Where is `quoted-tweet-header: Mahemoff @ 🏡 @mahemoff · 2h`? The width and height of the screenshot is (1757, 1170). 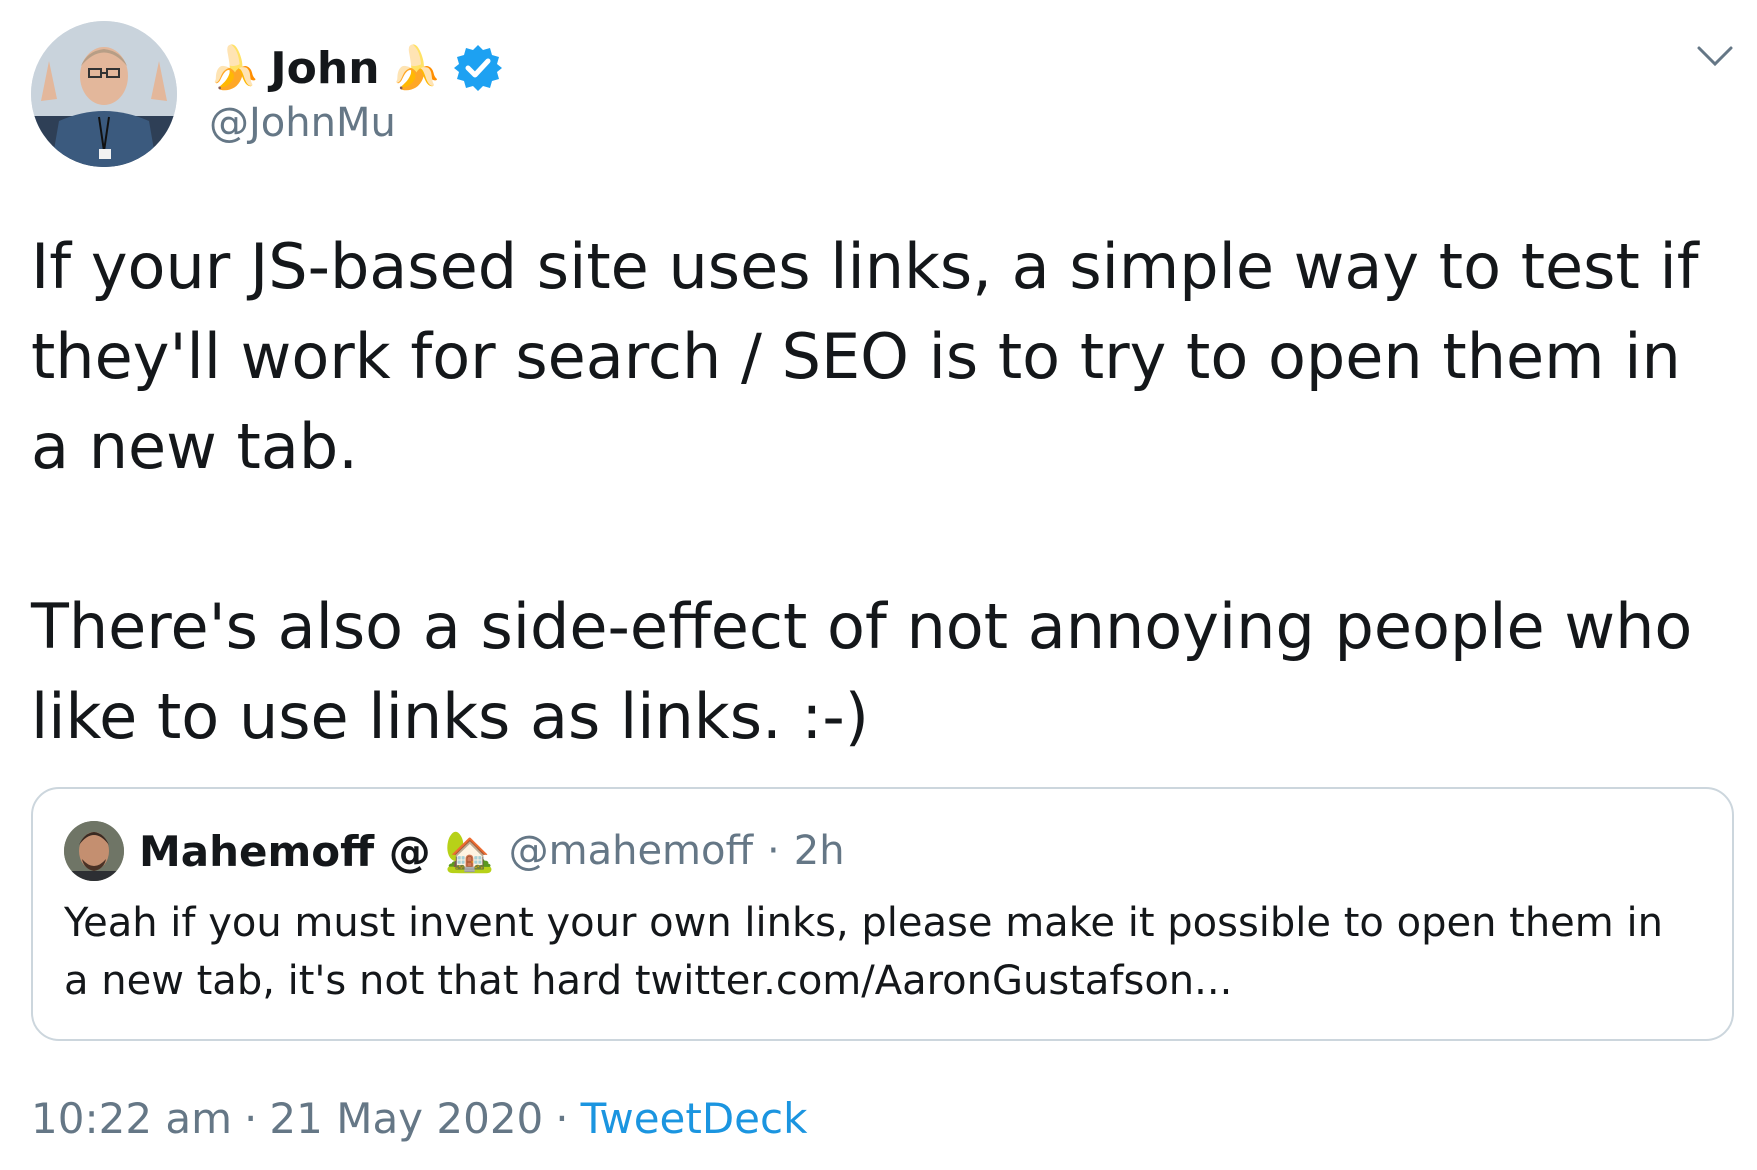
quoted-tweet-header: Mahemoff @ 🏡 @mahemoff · 2h is located at coordinates (492, 851).